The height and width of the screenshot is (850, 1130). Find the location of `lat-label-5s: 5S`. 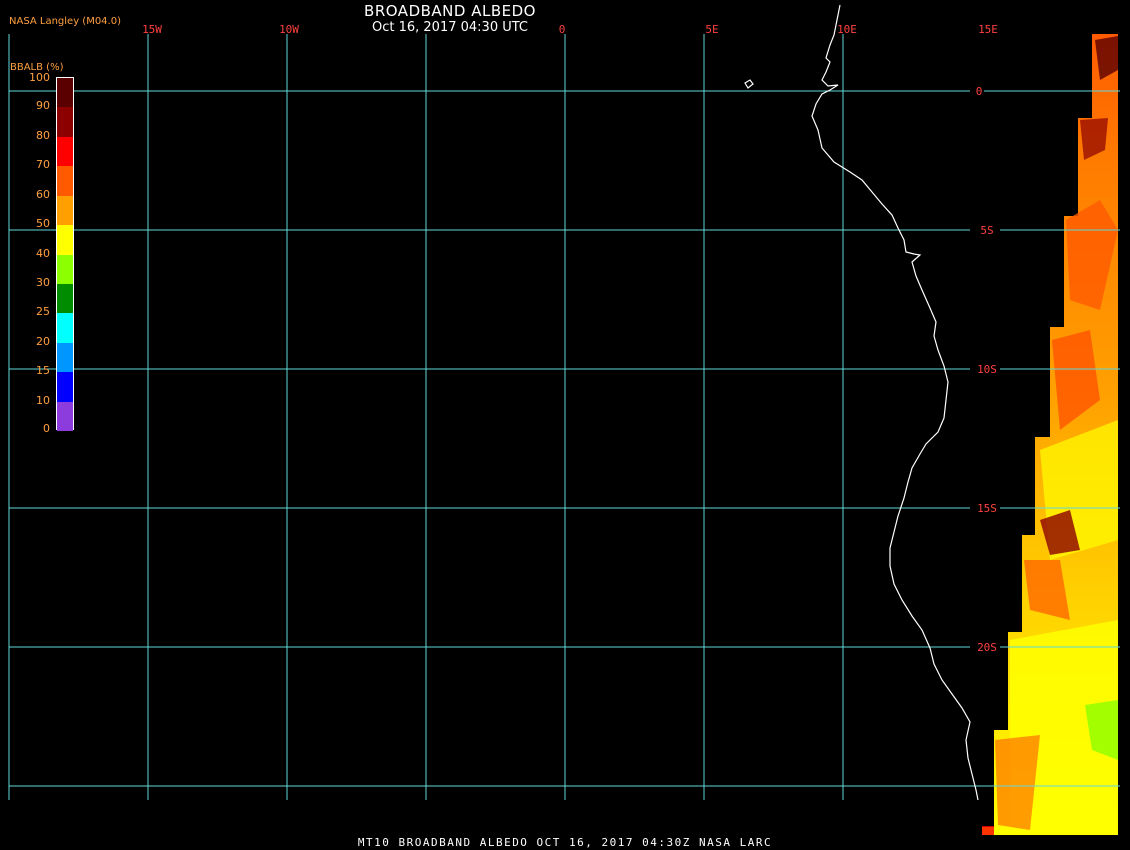

lat-label-5s: 5S is located at coordinates (986, 230).